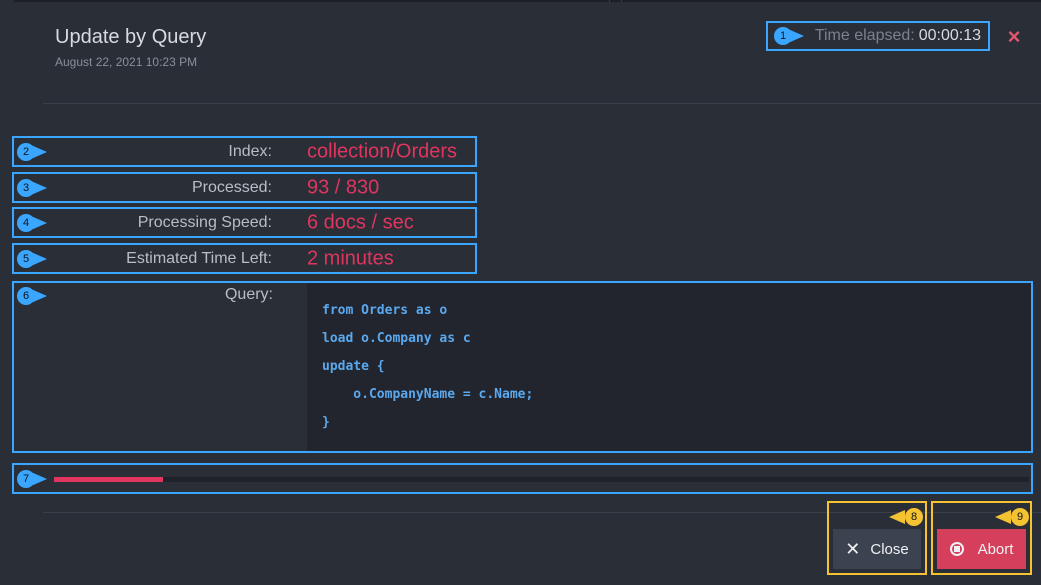  Describe the element at coordinates (956, 549) in the screenshot. I see `stop-icon` at that location.